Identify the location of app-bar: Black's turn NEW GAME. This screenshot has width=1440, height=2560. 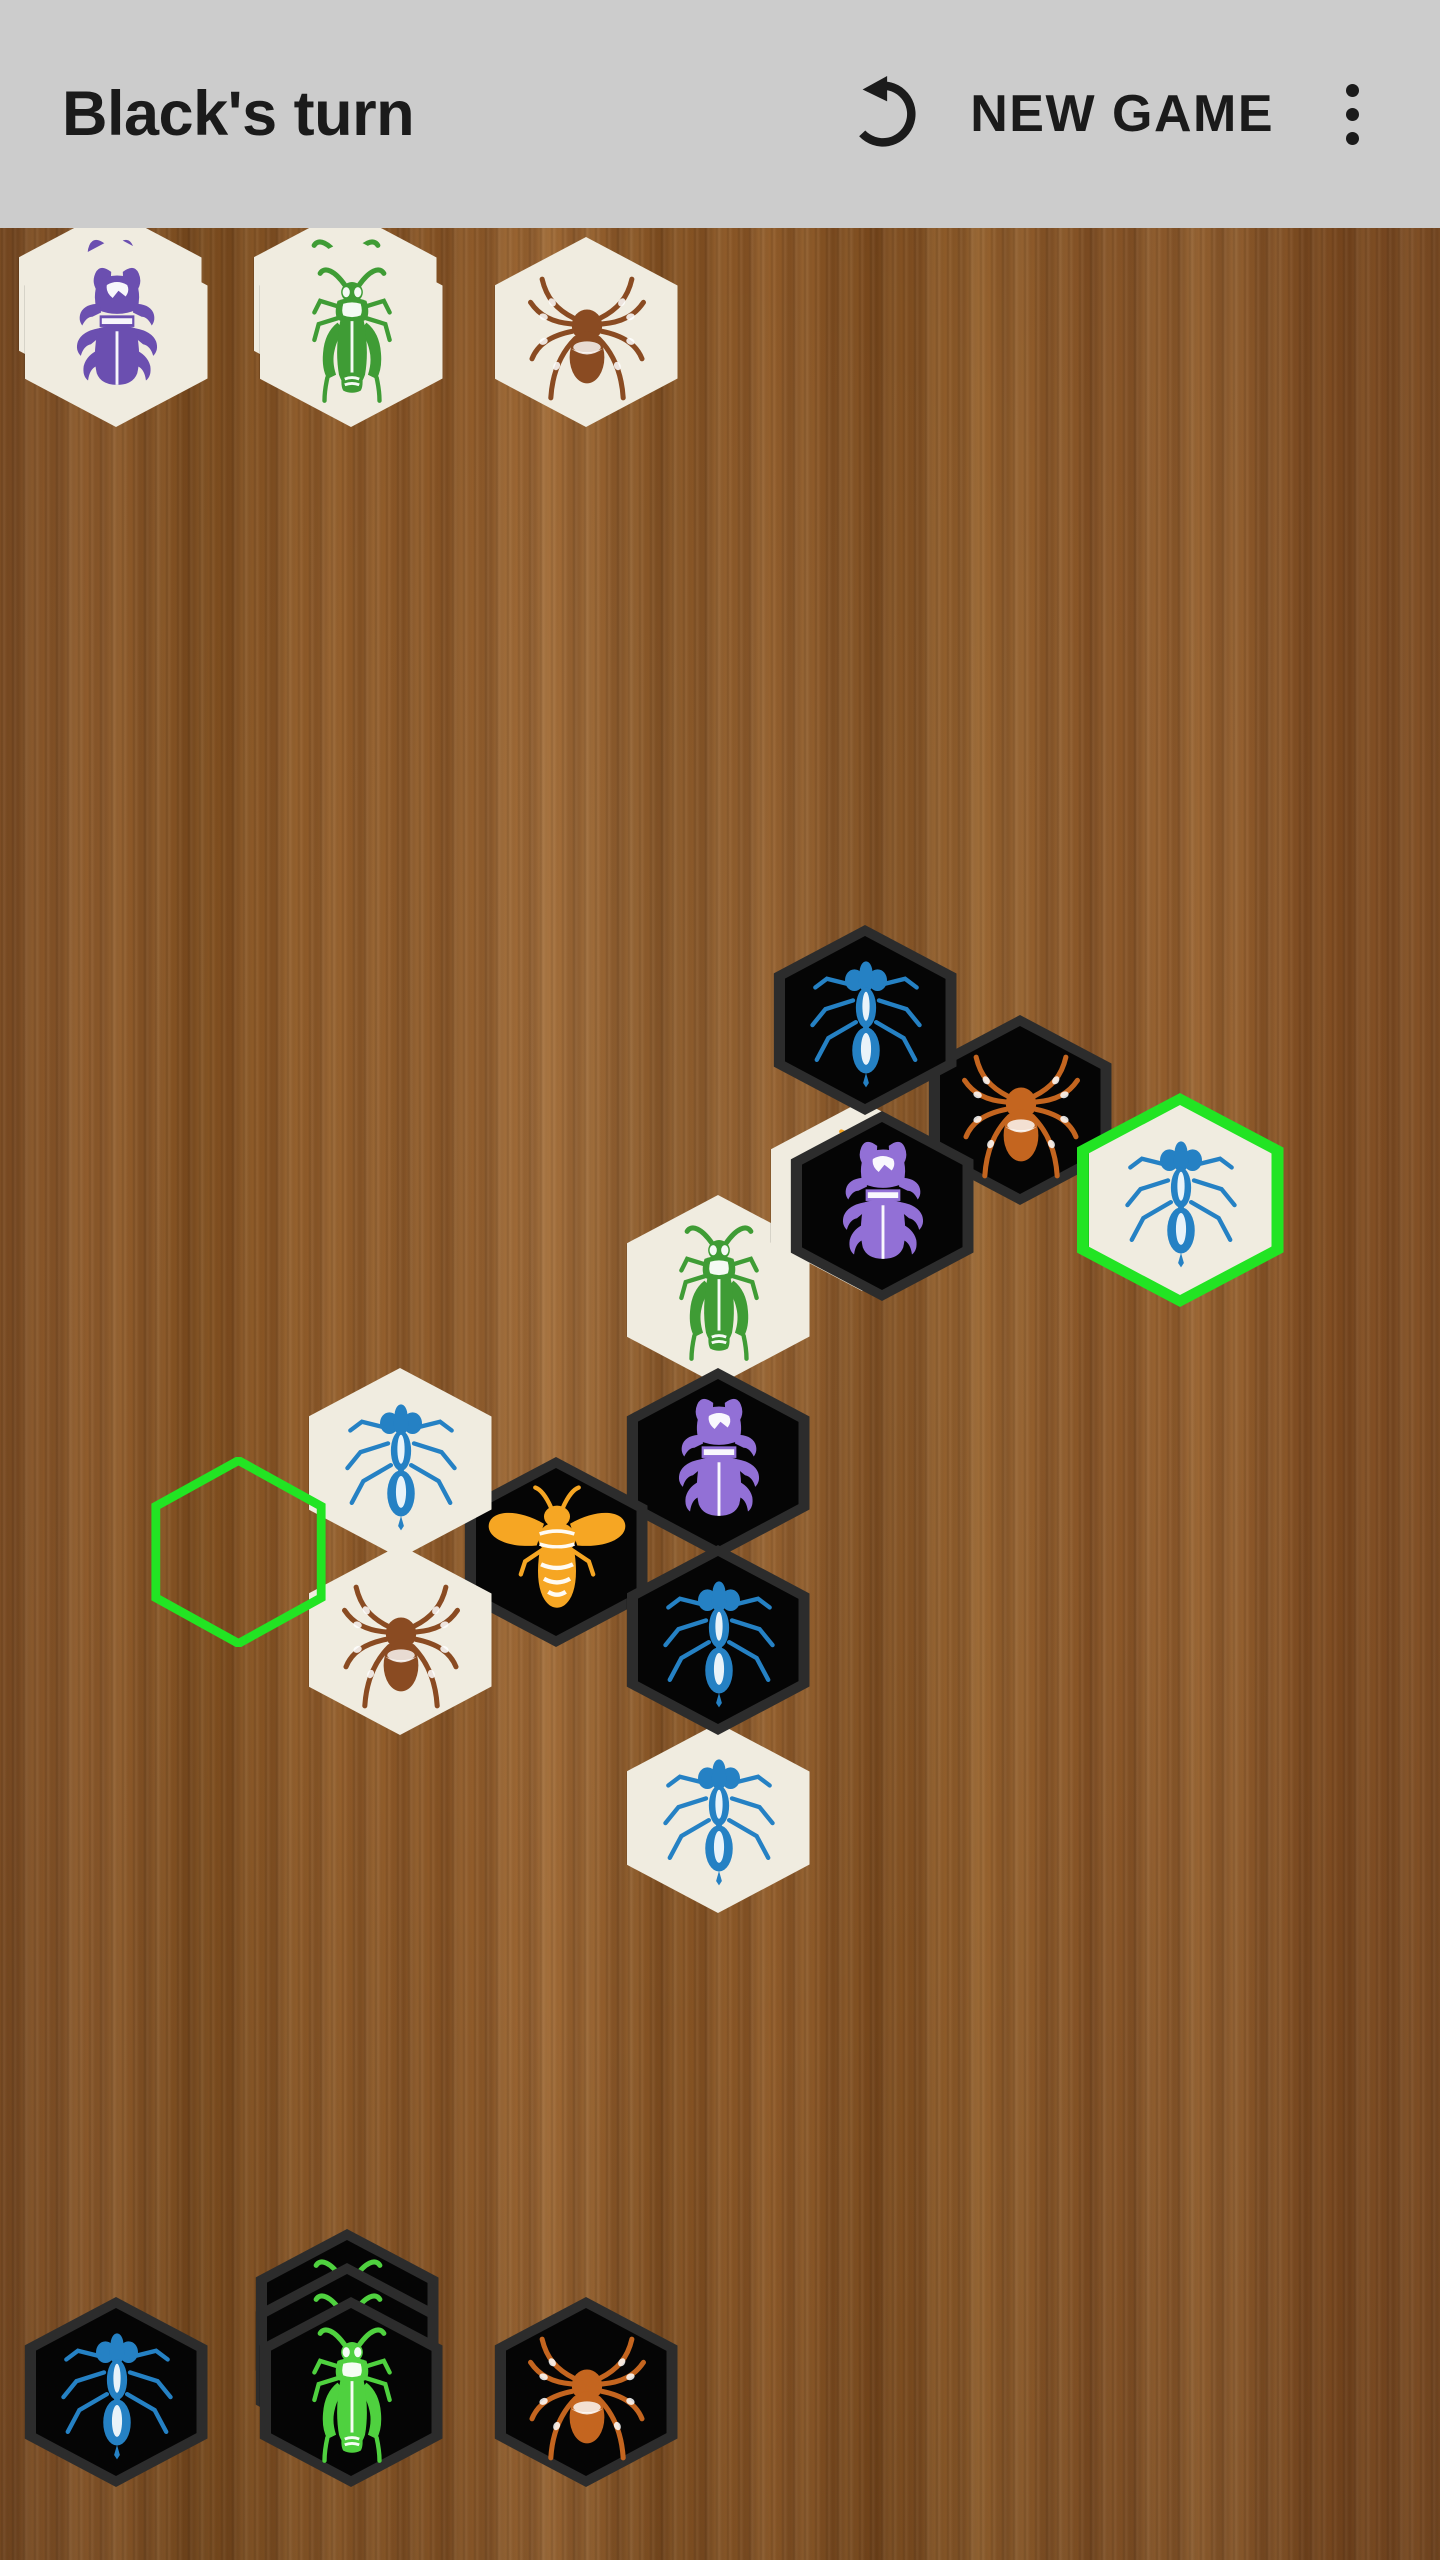
(720, 114).